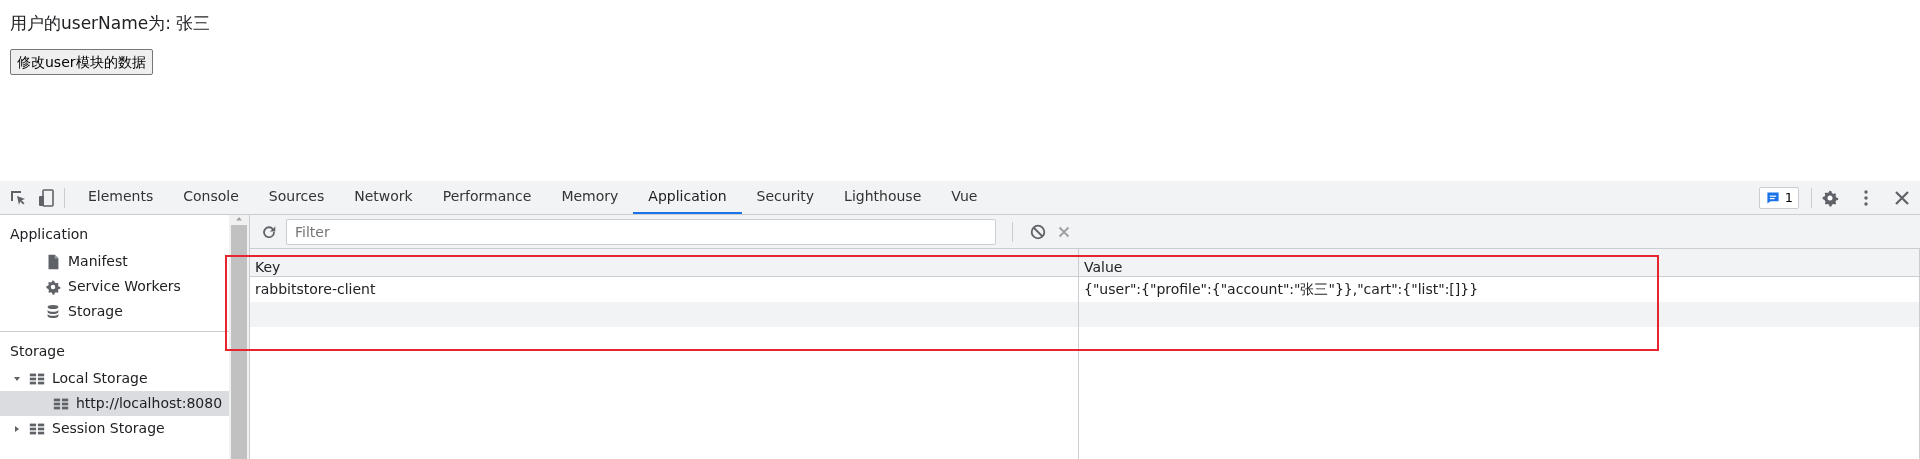 This screenshot has width=1920, height=459. I want to click on gear-icon, so click(53, 286).